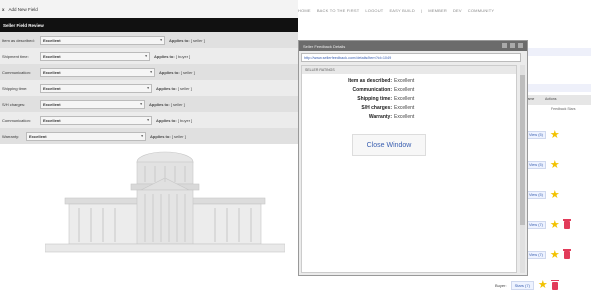  What do you see at coordinates (165, 202) in the screenshot?
I see `capitol-building-watermark` at bounding box center [165, 202].